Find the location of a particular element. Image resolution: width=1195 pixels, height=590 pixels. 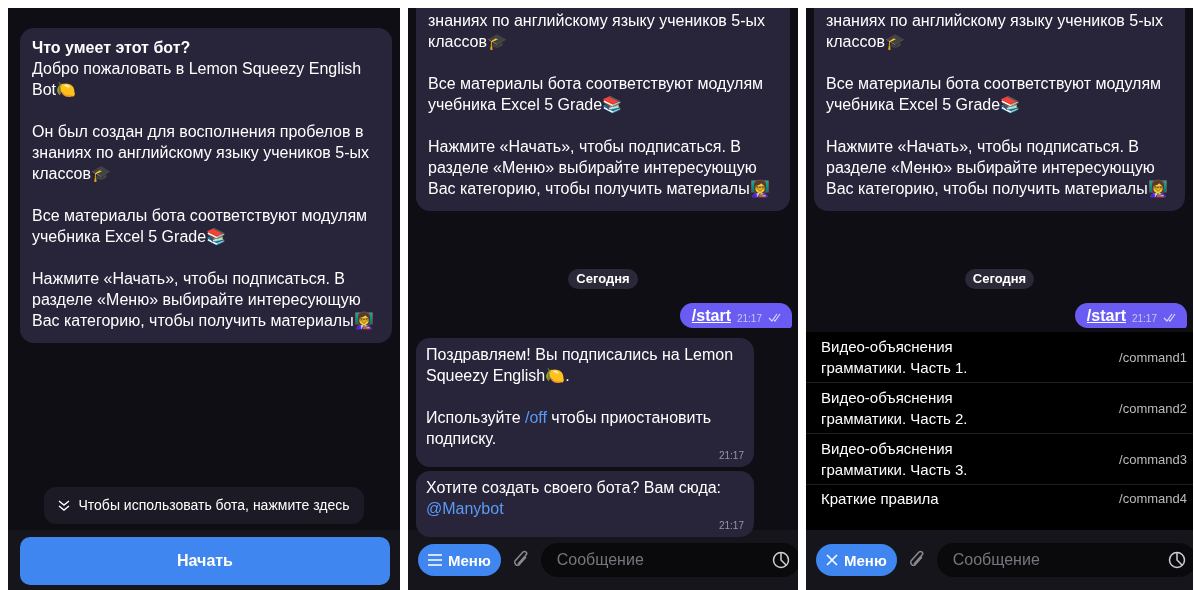

command-item: Видео-объяснения грамматики. Часть 3. /command3 is located at coordinates (999, 459).